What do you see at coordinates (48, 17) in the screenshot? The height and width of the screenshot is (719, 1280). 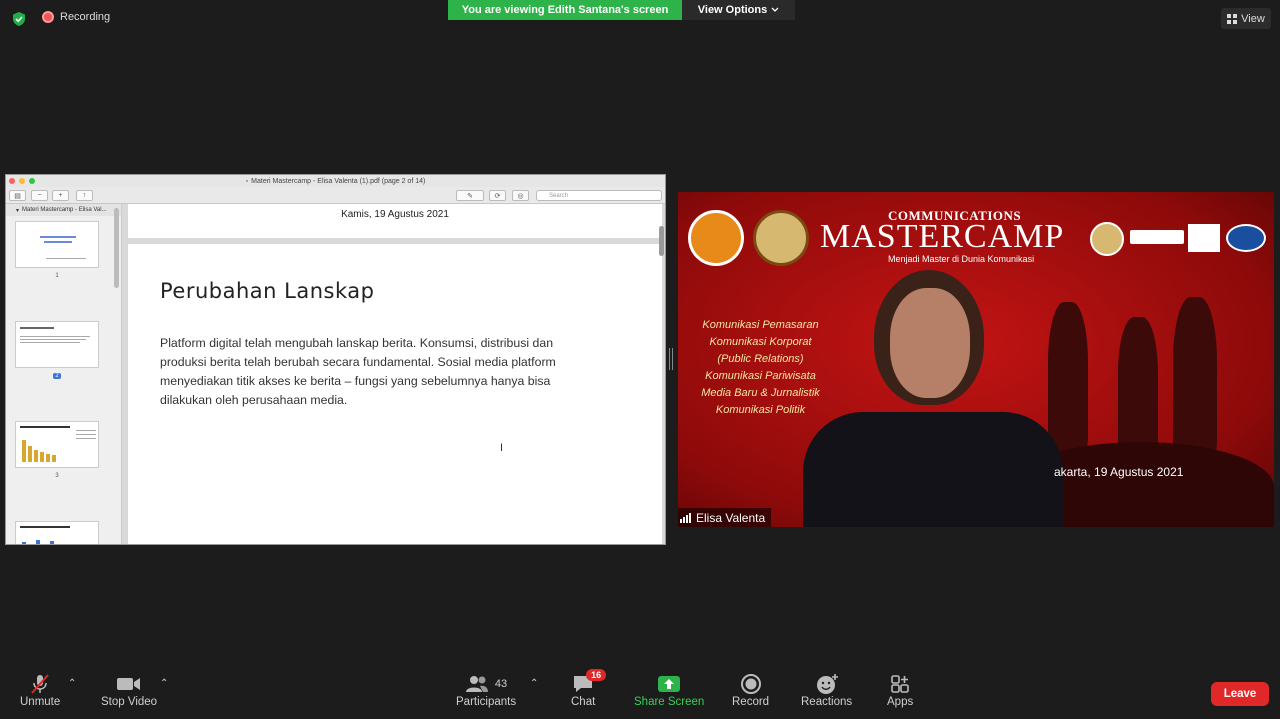 I see `recording-dot-icon` at bounding box center [48, 17].